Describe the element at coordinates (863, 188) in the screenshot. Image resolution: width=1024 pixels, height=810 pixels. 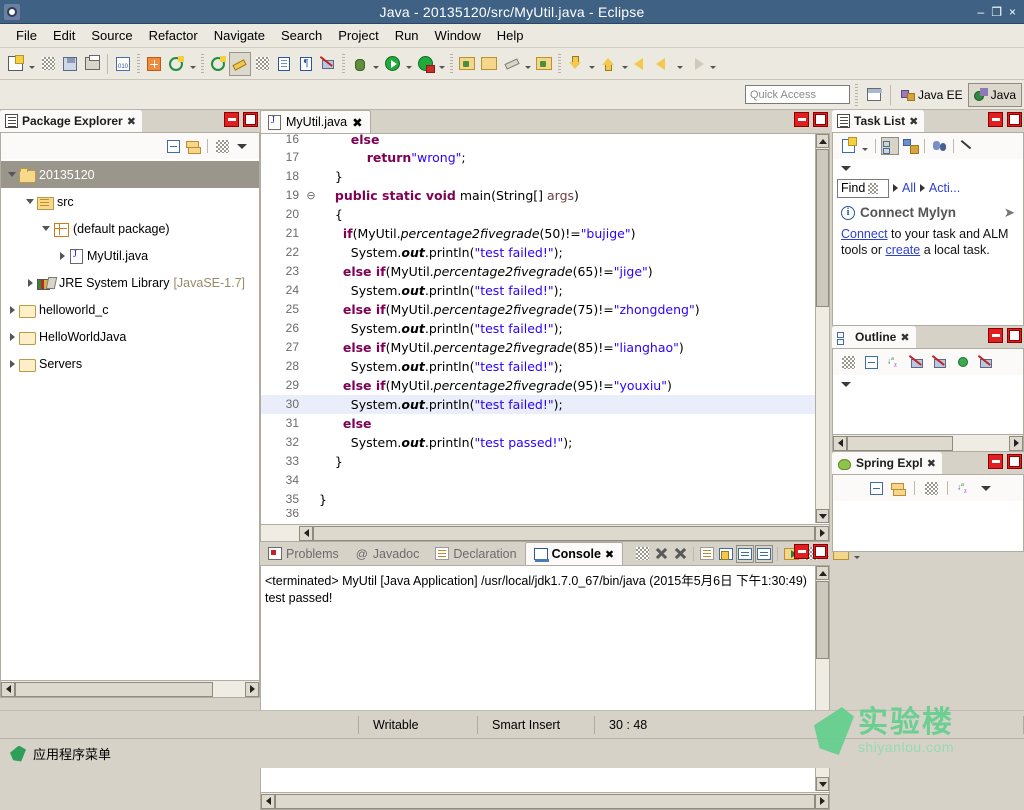
I see `find-input: Find` at that location.